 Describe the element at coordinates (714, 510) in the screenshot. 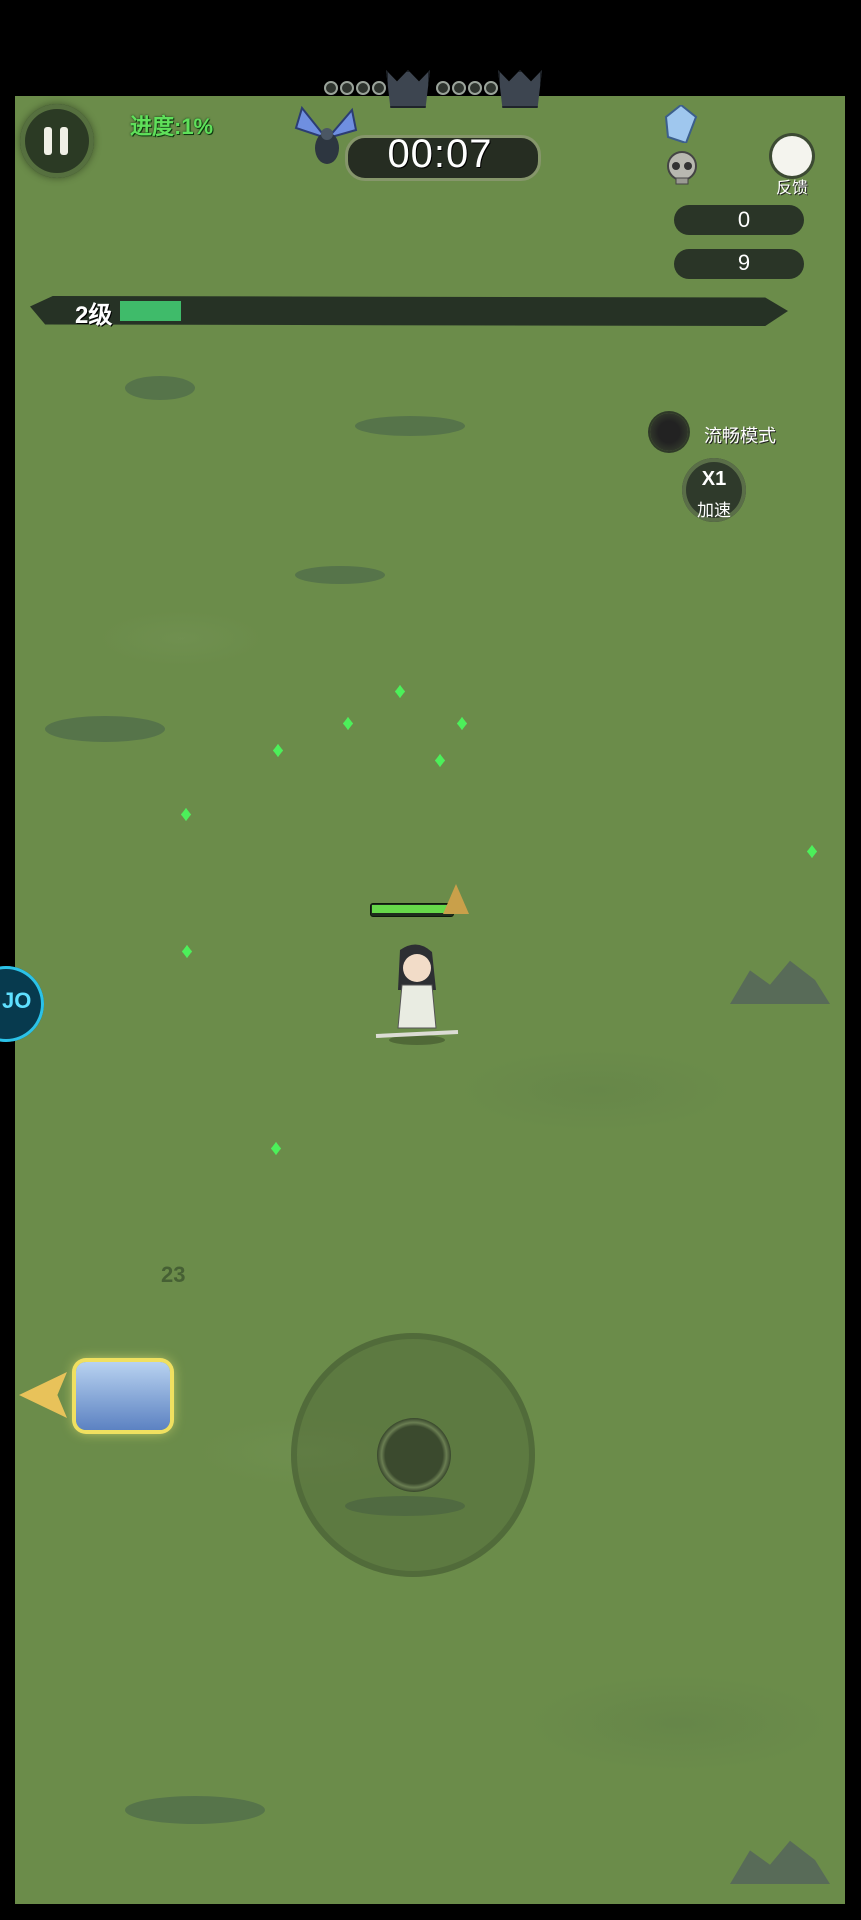

I see `speed-label: 加速` at that location.